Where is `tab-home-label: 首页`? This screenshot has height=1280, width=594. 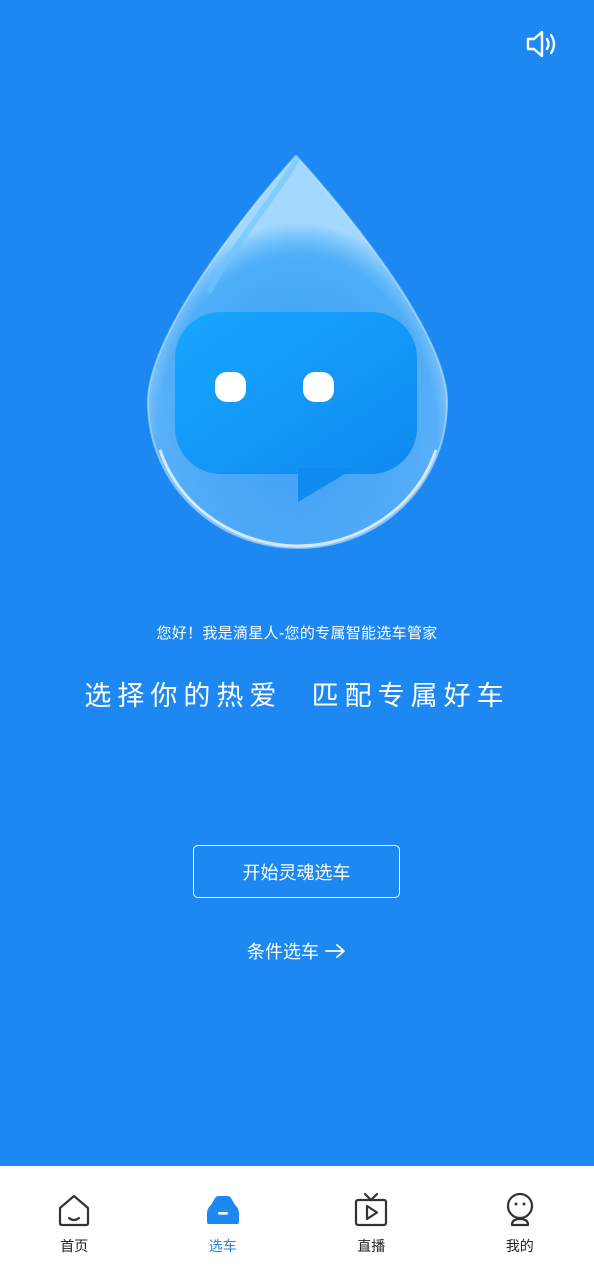
tab-home-label: 首页 is located at coordinates (74, 1247).